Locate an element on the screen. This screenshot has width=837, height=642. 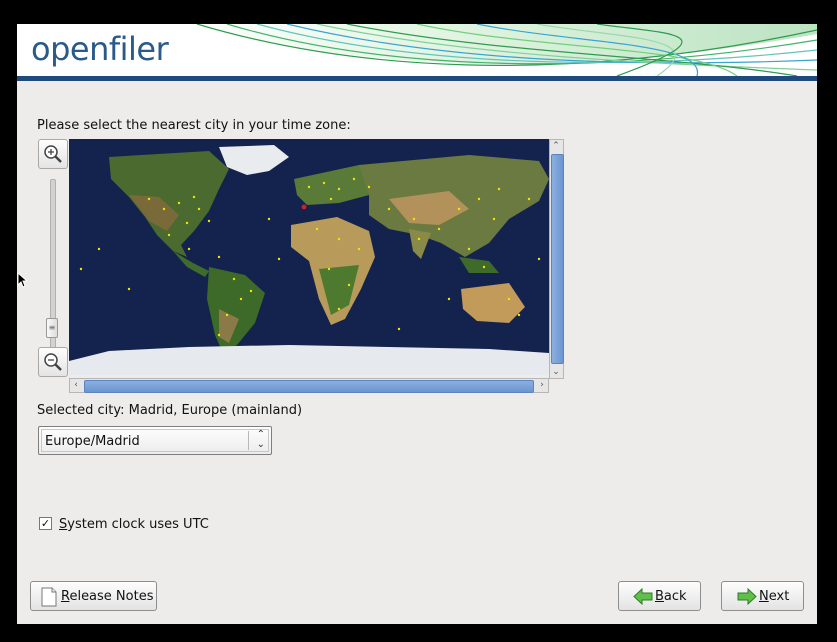
selected-city-label: Selected city: Madrid, Europe (mainland) is located at coordinates (170, 410).